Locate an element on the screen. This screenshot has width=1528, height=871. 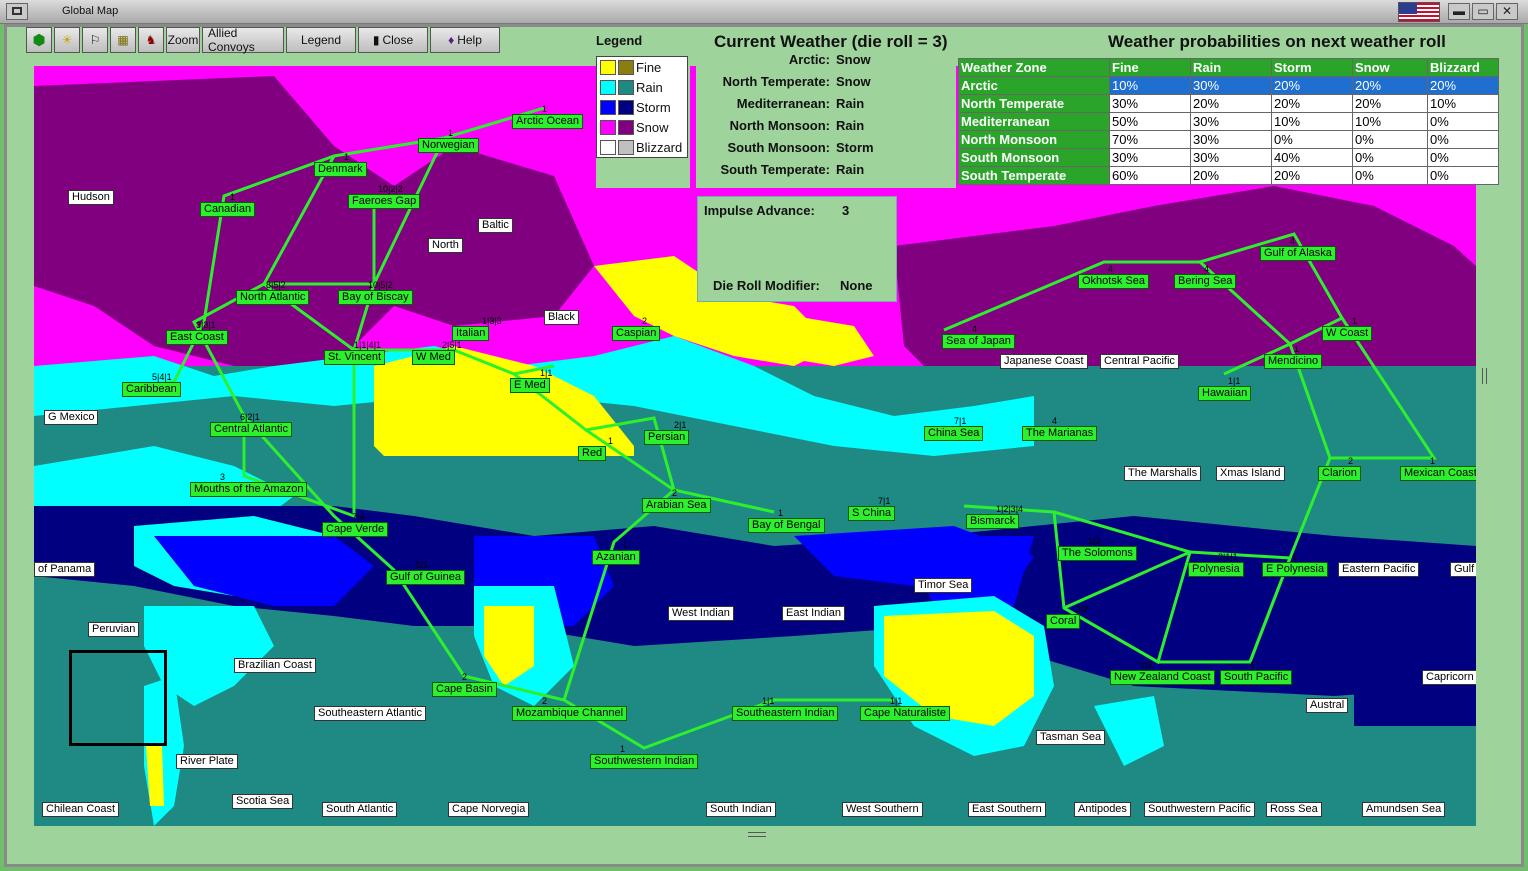
map-zone-label: Scotia Sea is located at coordinates (263, 801).